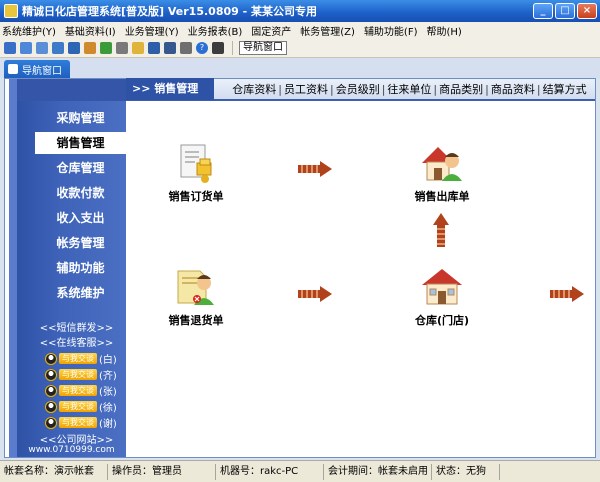 The width and height of the screenshot is (600, 482). I want to click on menu-fixed-assets: 固定资产, so click(271, 30).